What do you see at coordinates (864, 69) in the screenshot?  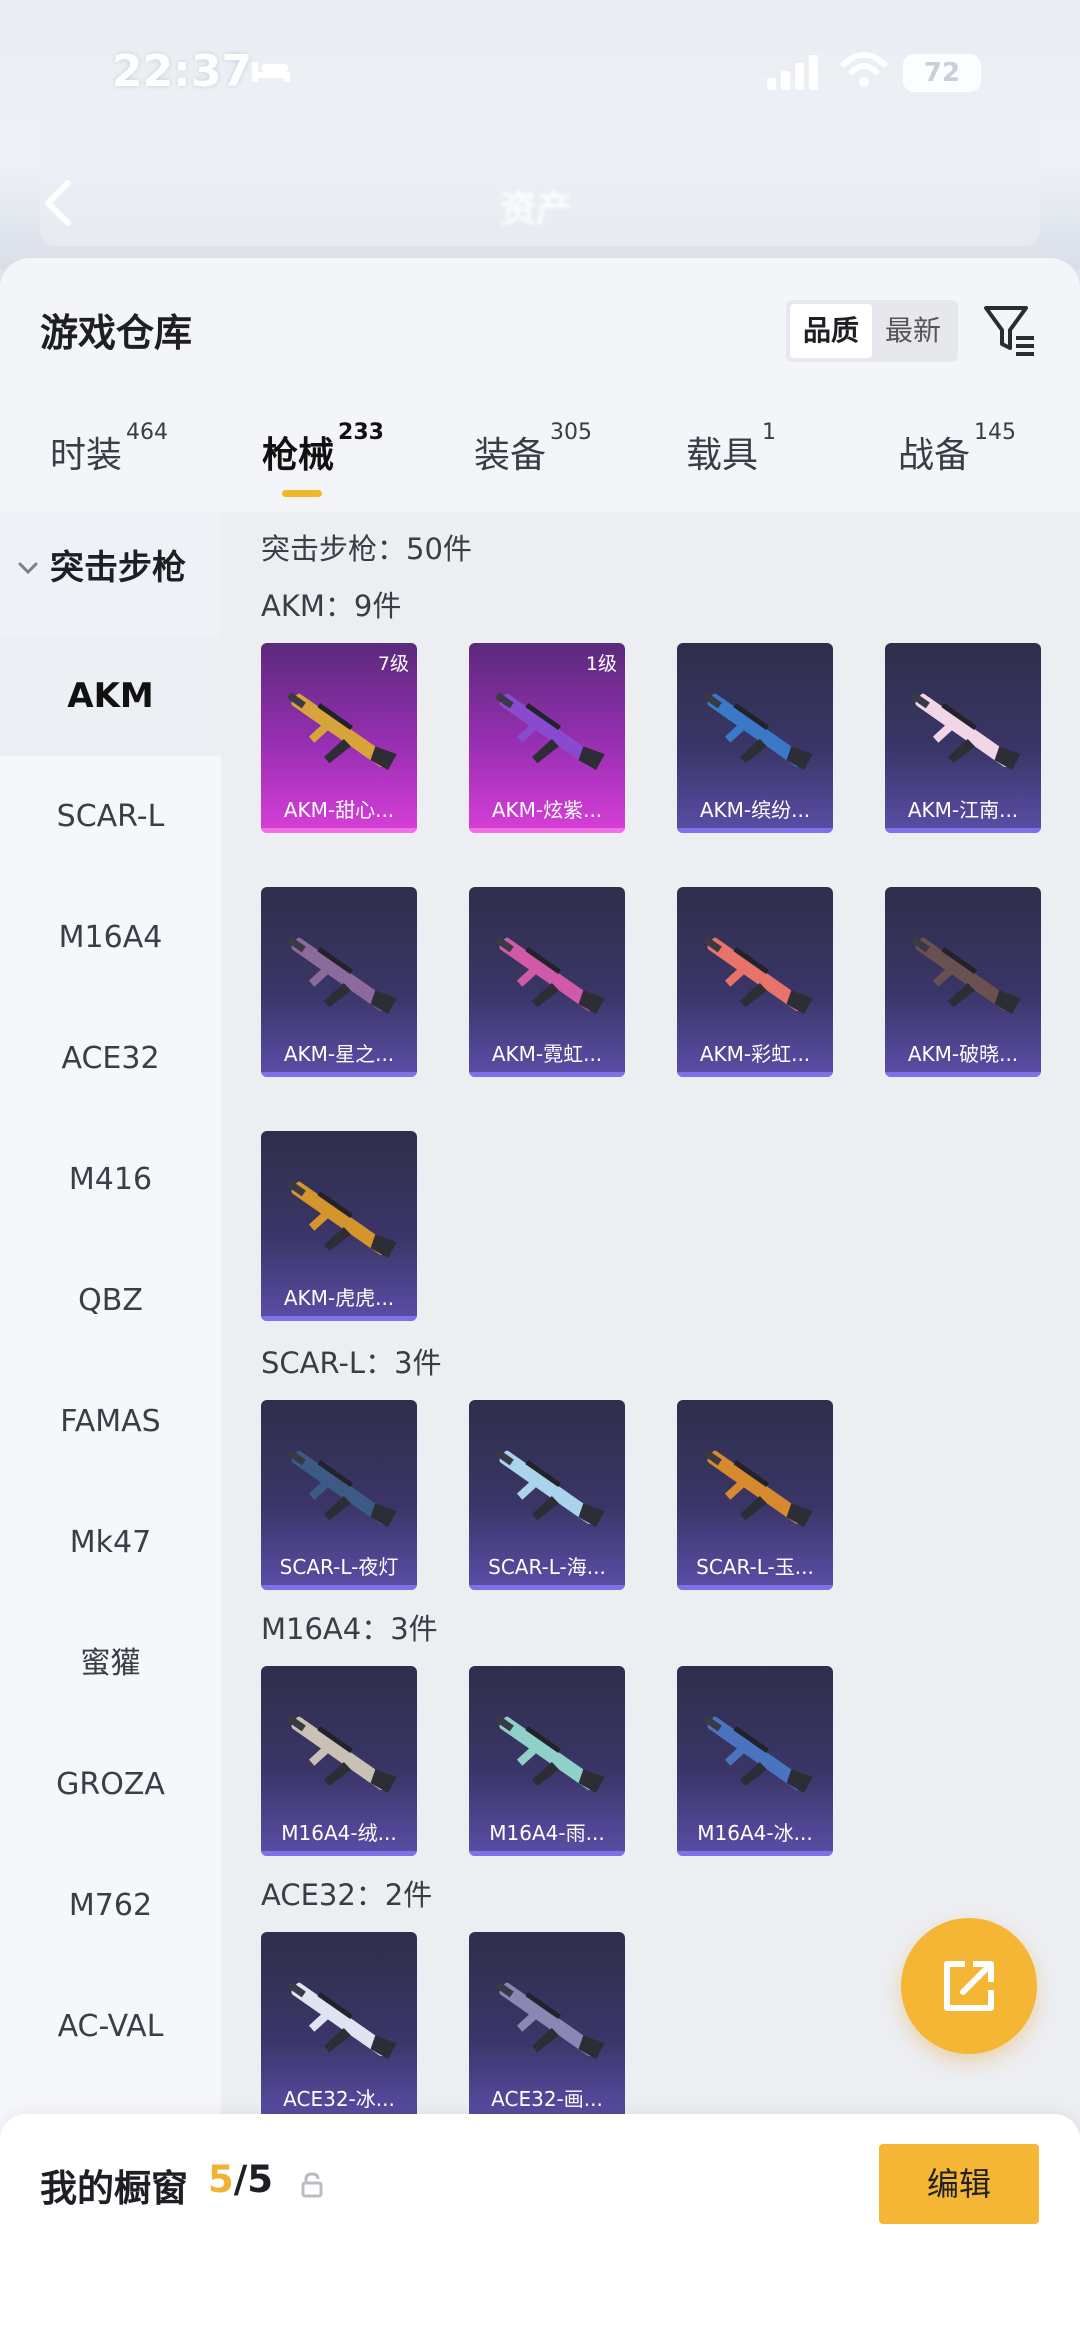 I see `wifi-icon` at bounding box center [864, 69].